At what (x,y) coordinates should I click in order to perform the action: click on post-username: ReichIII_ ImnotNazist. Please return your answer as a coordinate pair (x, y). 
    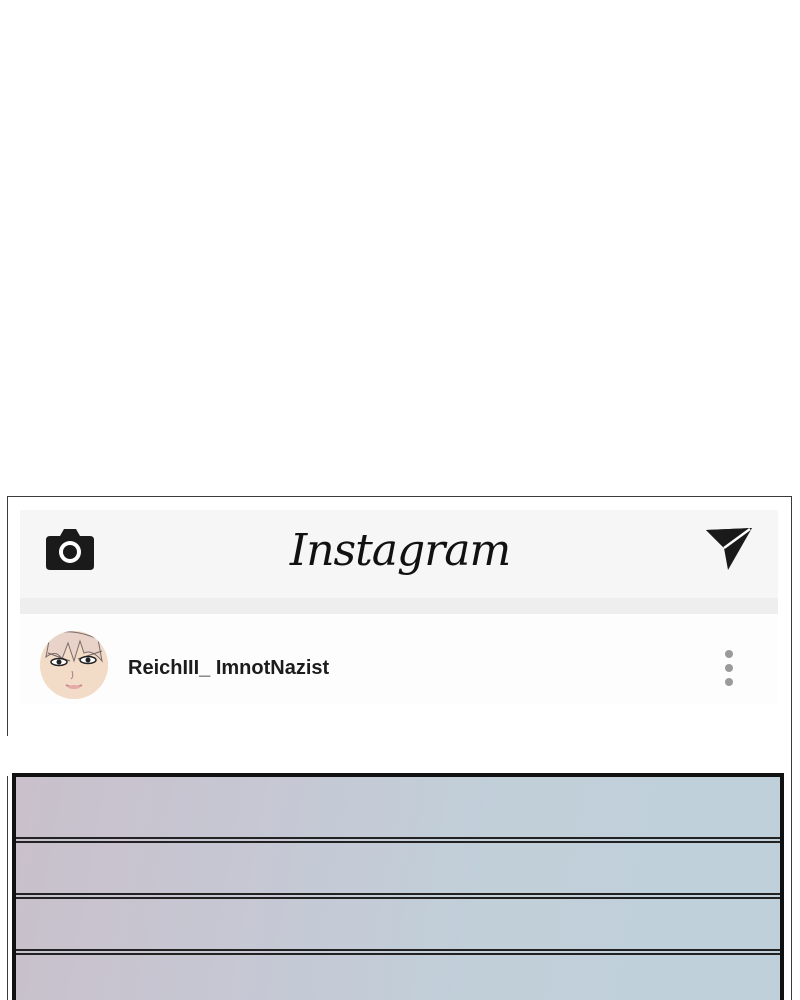
    Looking at the image, I should click on (228, 668).